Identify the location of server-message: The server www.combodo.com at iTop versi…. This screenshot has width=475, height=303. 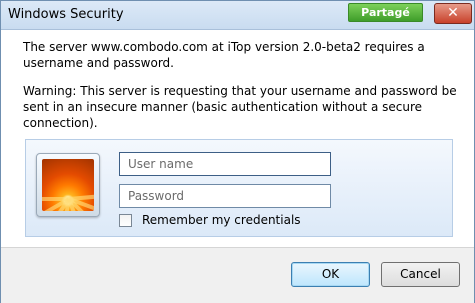
(224, 55).